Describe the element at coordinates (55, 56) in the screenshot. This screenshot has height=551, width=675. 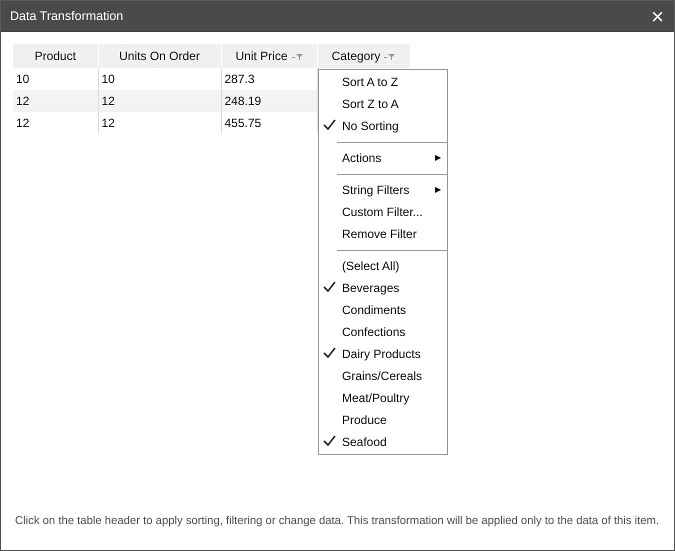
I see `column-header: Product` at that location.